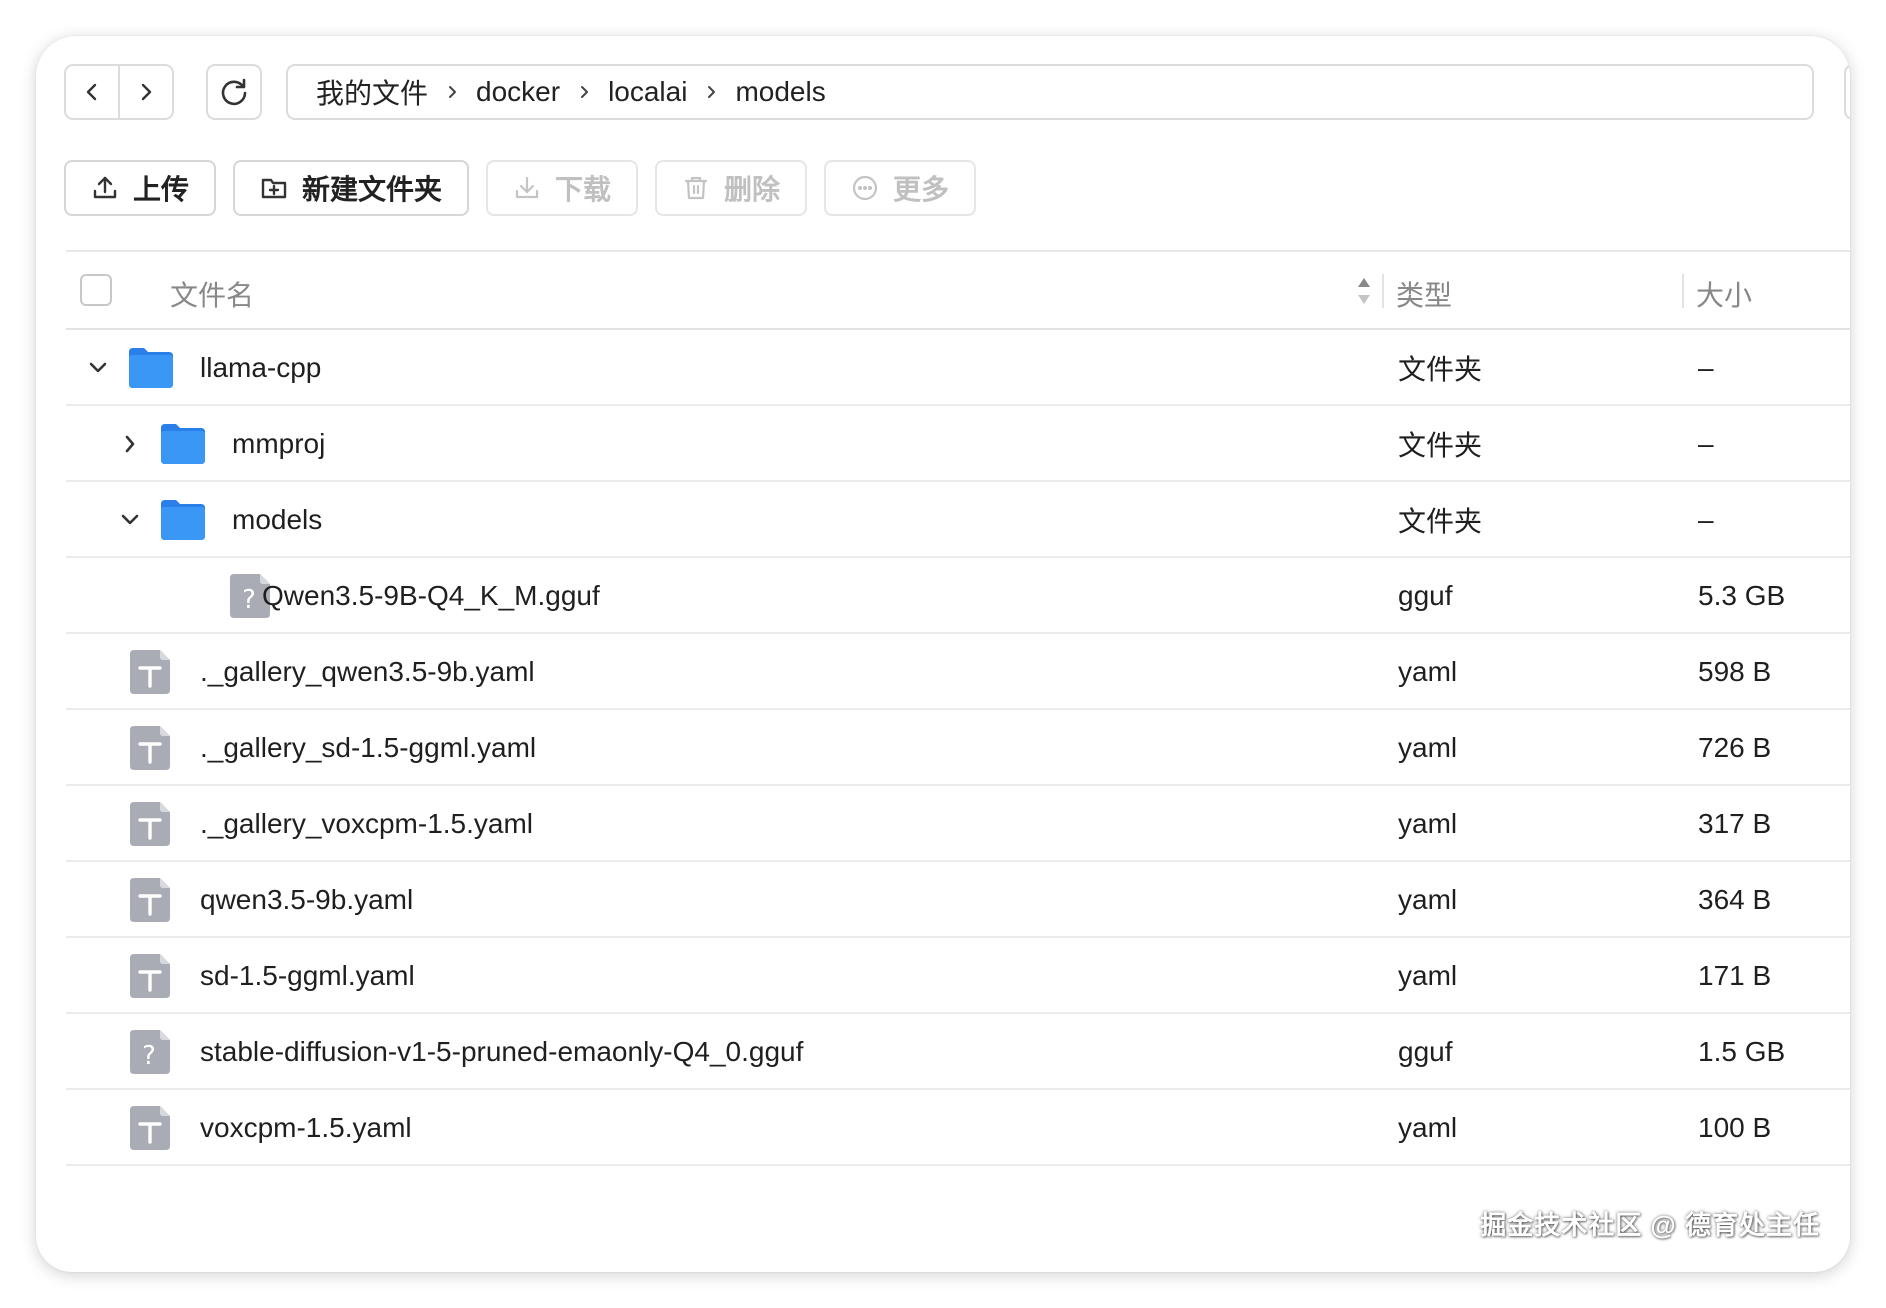 Image resolution: width=1886 pixels, height=1308 pixels. I want to click on forward-button, so click(145, 92).